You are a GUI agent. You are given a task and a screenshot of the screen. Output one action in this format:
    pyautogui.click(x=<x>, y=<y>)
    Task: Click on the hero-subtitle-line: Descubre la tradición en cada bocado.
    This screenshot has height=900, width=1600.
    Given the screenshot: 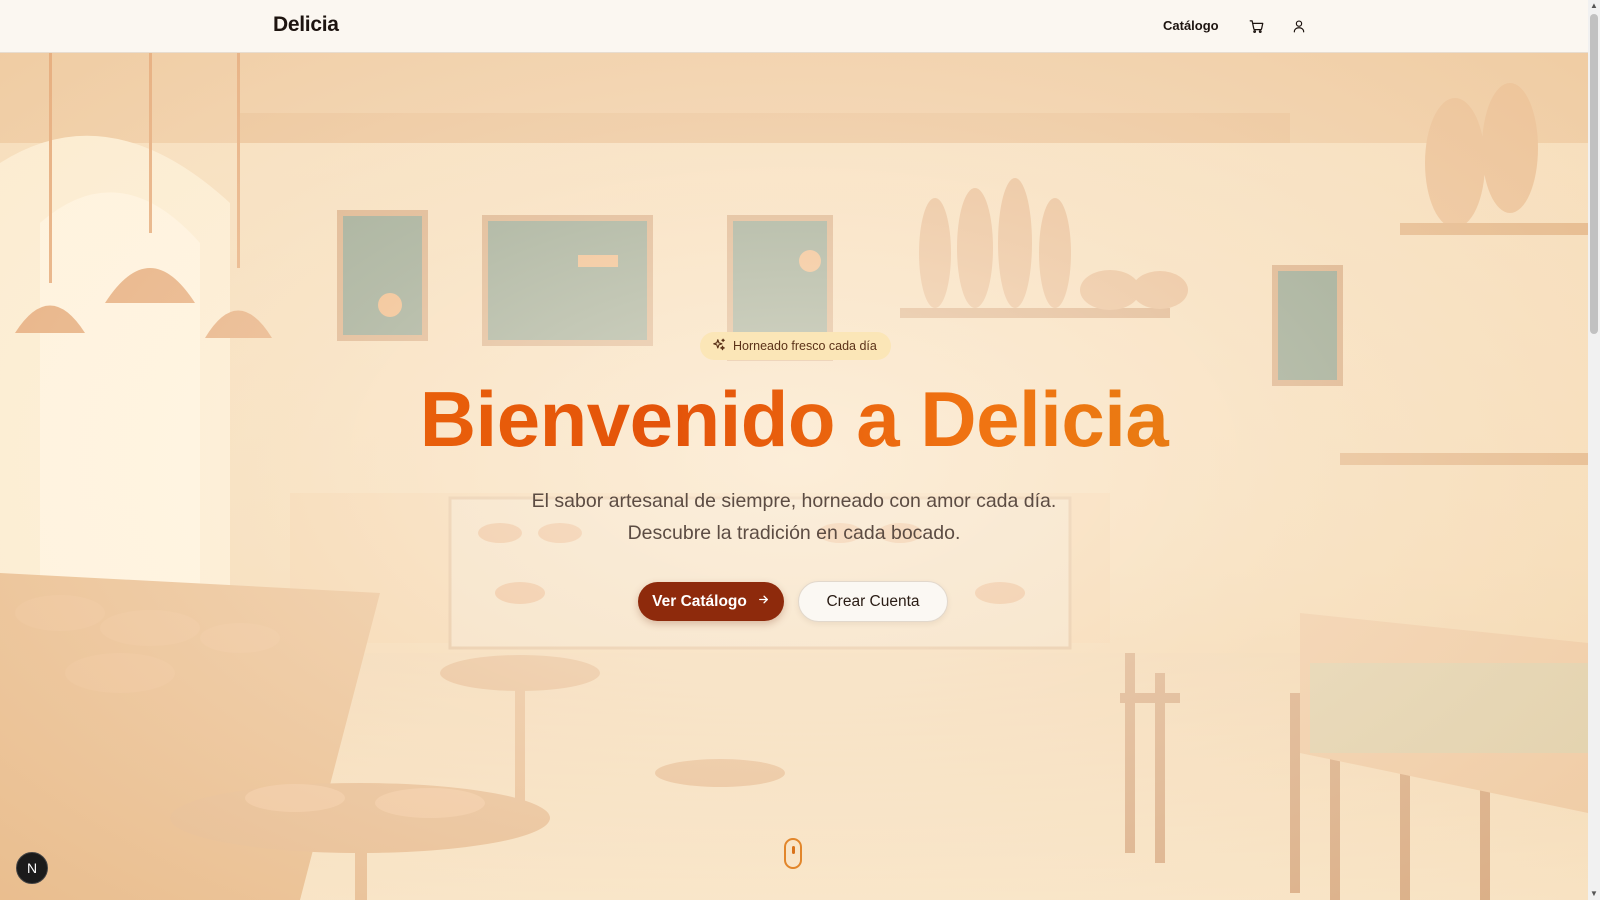 What is the action you would take?
    pyautogui.click(x=794, y=533)
    